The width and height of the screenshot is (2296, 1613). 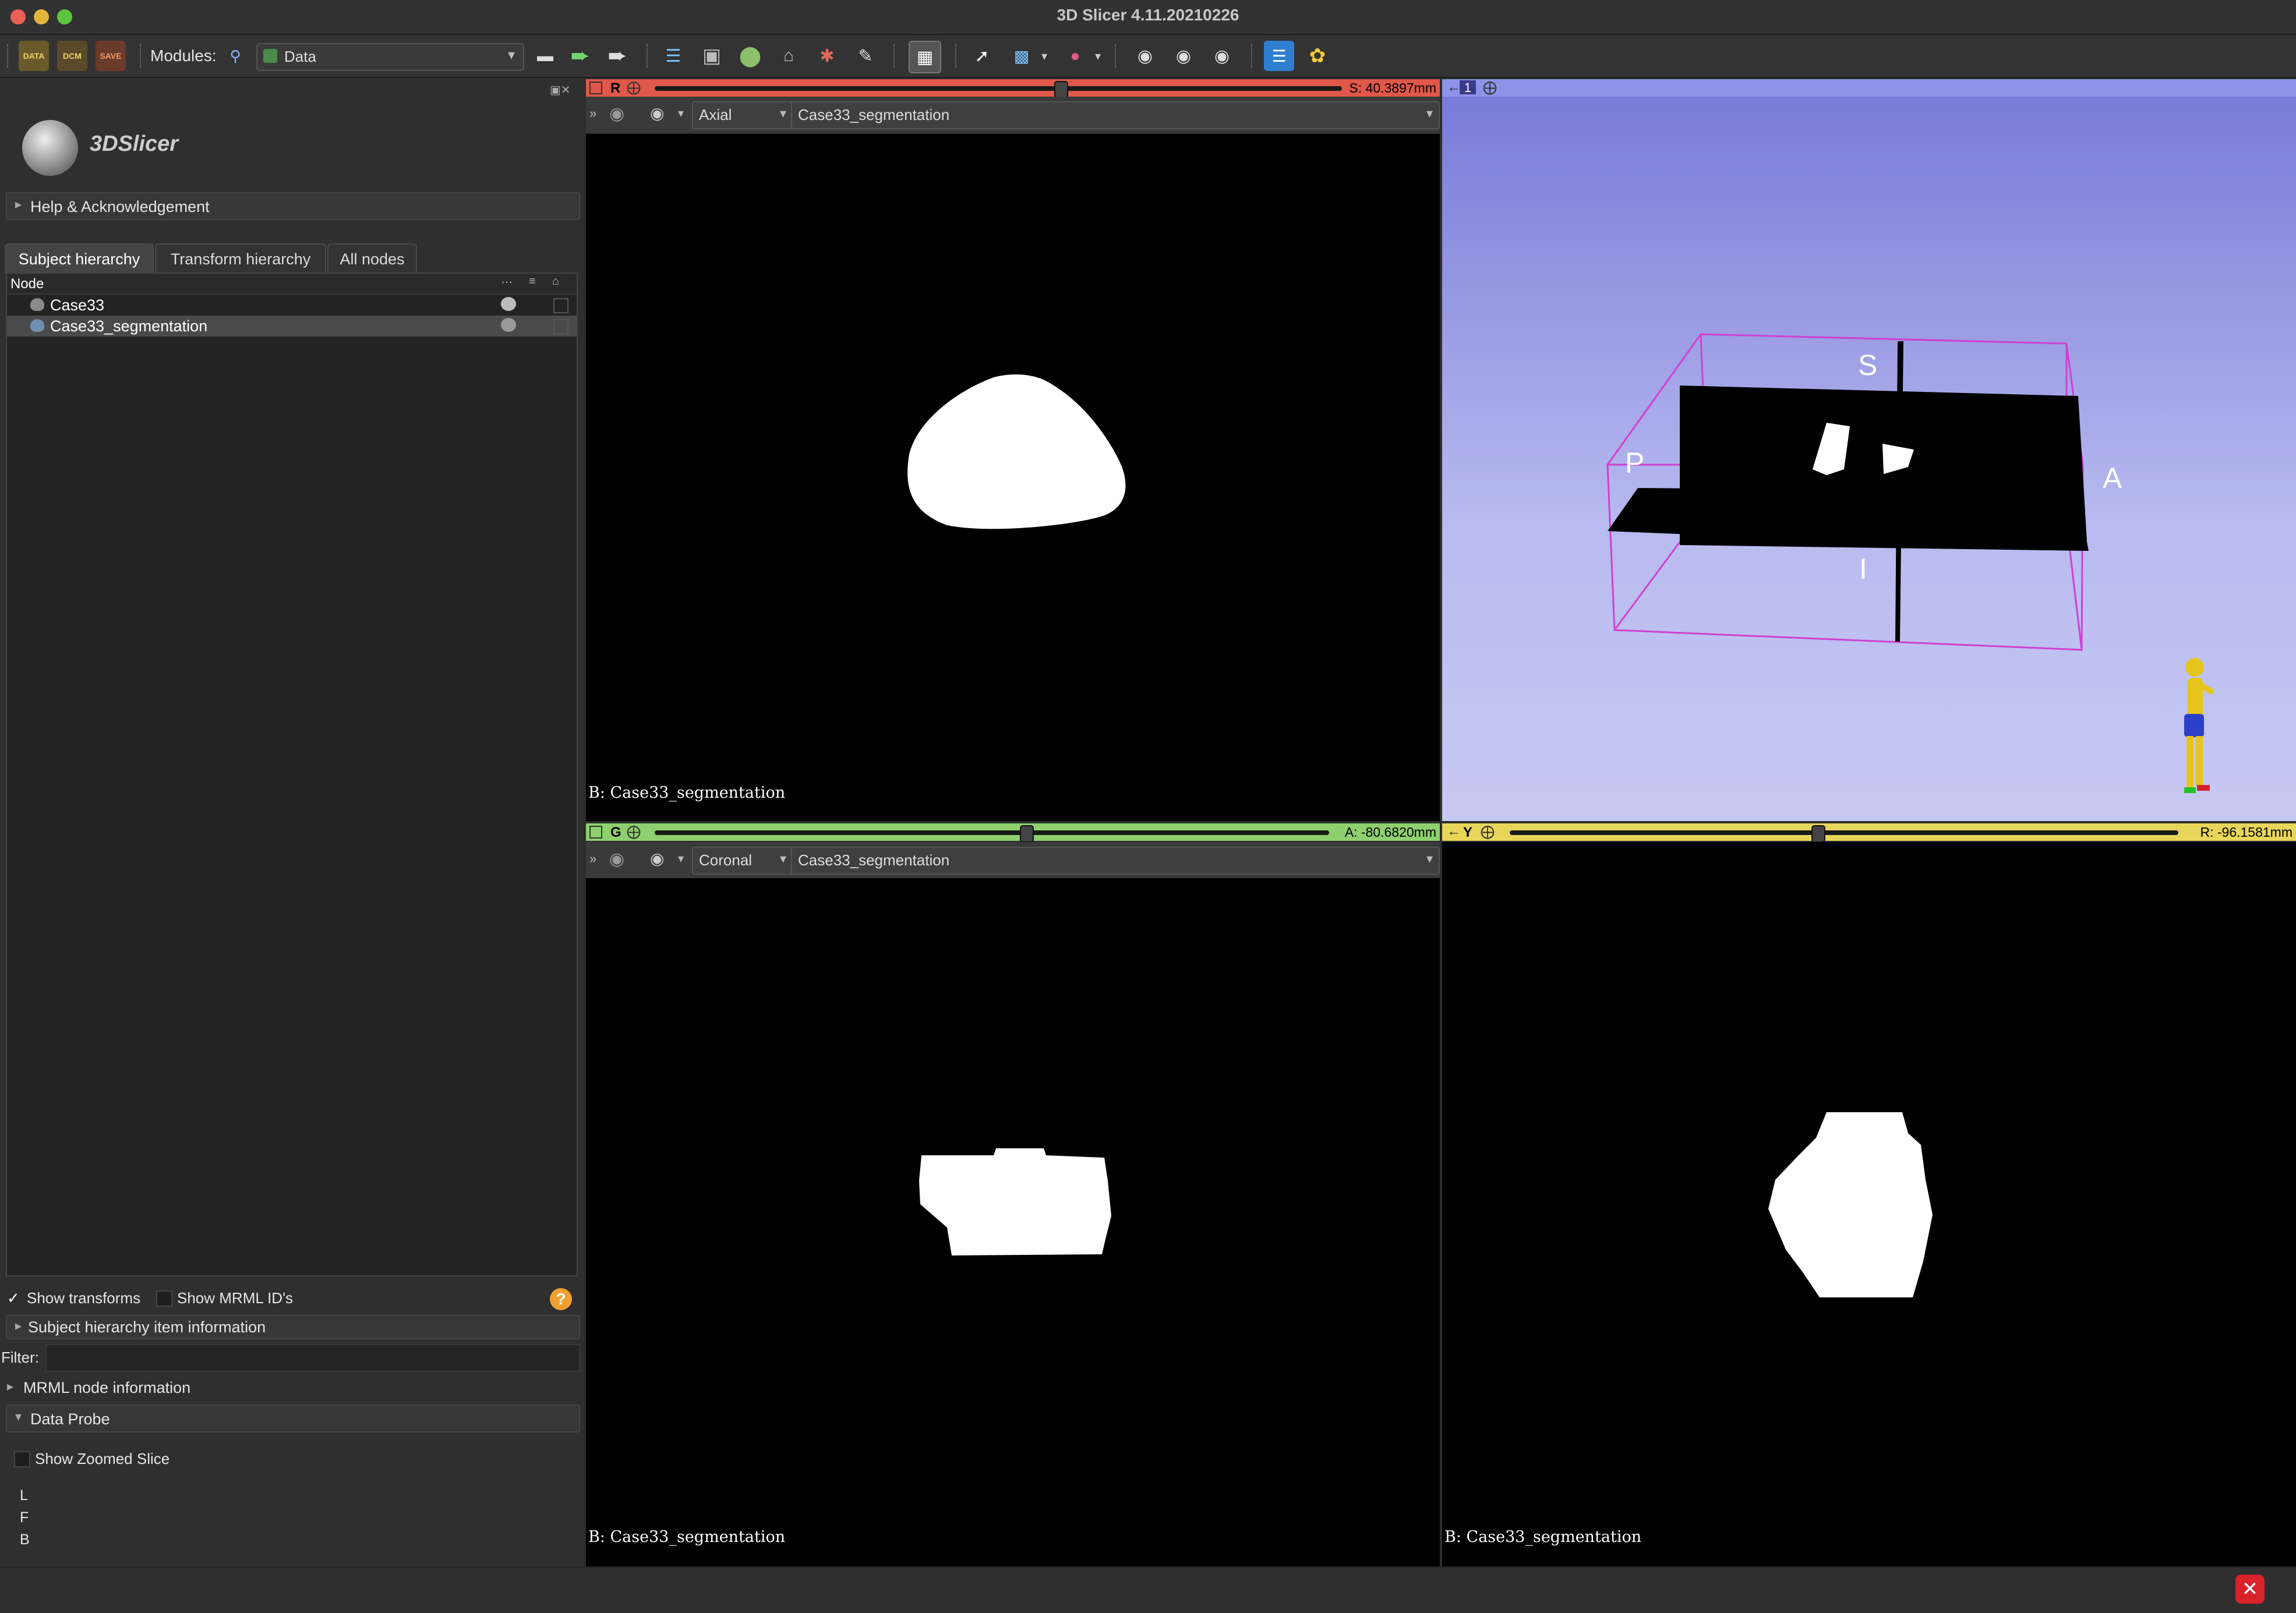 I want to click on help-acknowledgement-section: ▸ Help & Acknowledgement, so click(x=293, y=206).